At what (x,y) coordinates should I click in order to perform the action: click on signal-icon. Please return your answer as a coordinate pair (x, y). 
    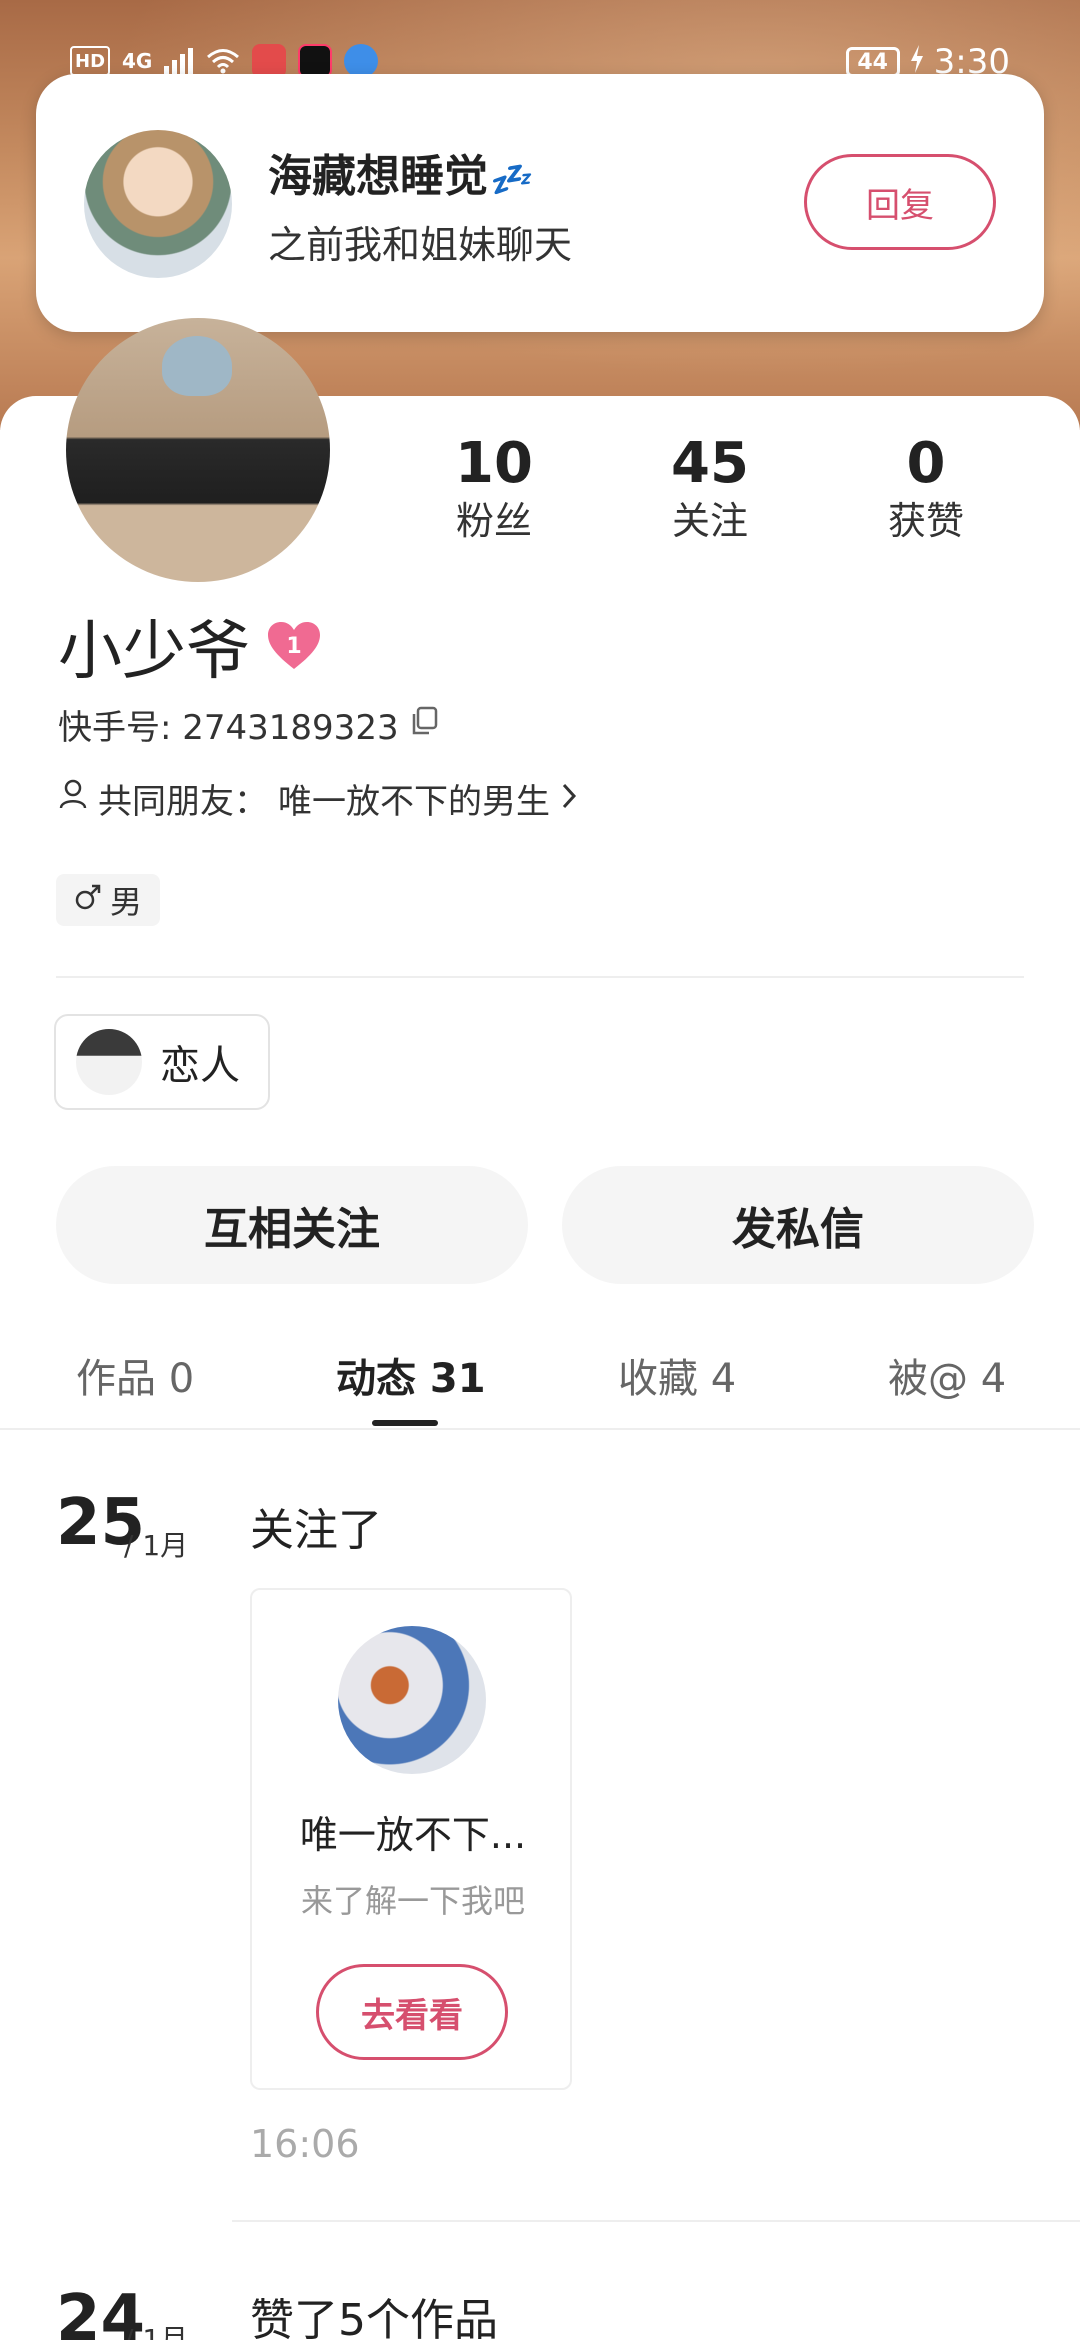
    Looking at the image, I should click on (179, 61).